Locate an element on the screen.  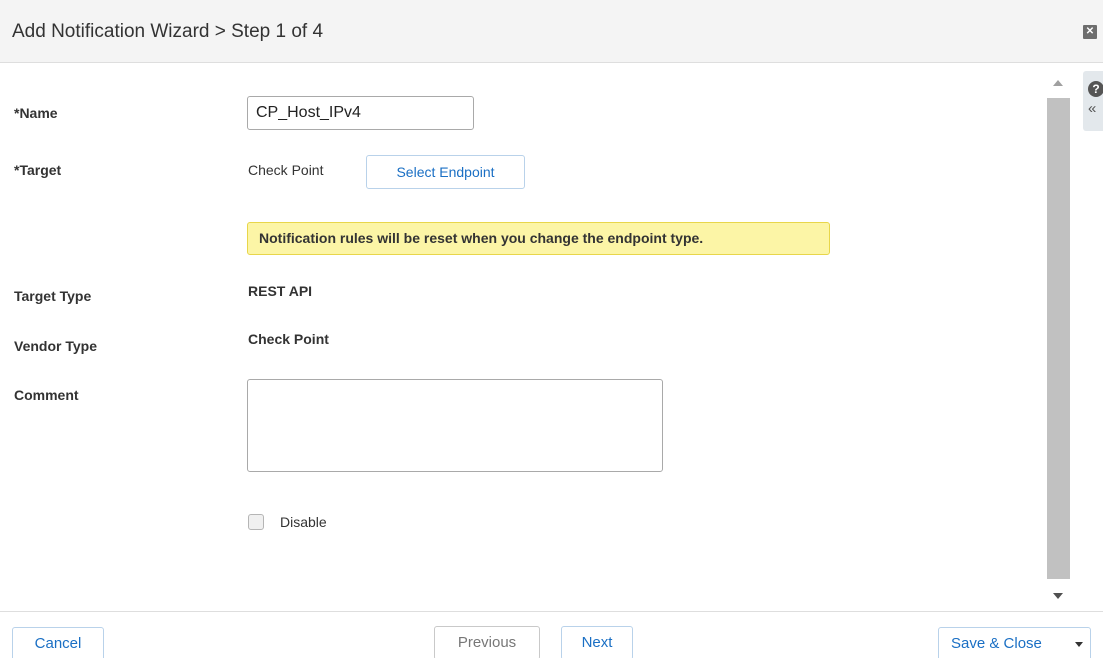
scroll-down-arrow-icon is located at coordinates (1058, 596).